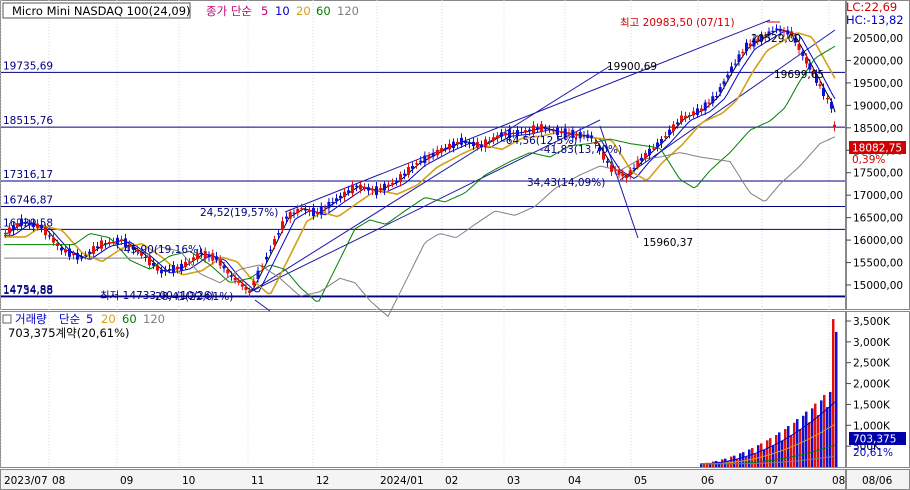 The image size is (910, 490). Describe the element at coordinates (632, 67) in the screenshot. I see `price-19900: 19900,69` at that location.